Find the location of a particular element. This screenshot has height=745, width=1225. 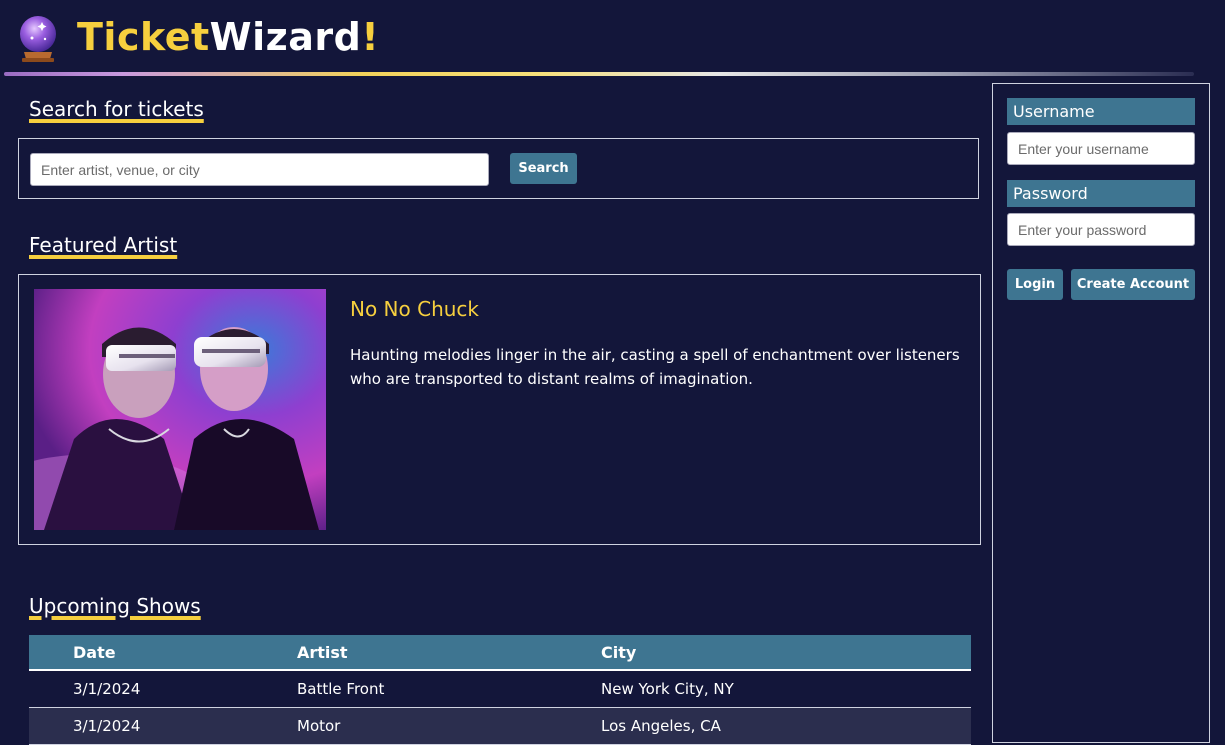

column-header-city: City is located at coordinates (786, 653).